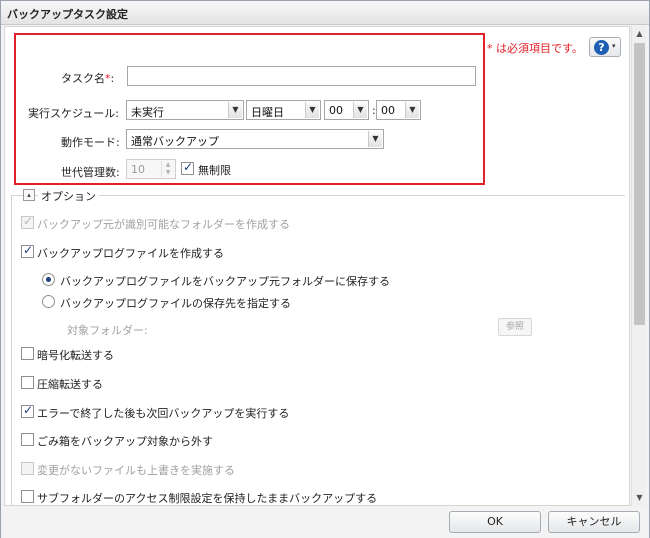  What do you see at coordinates (27, 250) in the screenshot?
I see `option-checkbox-create-log` at bounding box center [27, 250].